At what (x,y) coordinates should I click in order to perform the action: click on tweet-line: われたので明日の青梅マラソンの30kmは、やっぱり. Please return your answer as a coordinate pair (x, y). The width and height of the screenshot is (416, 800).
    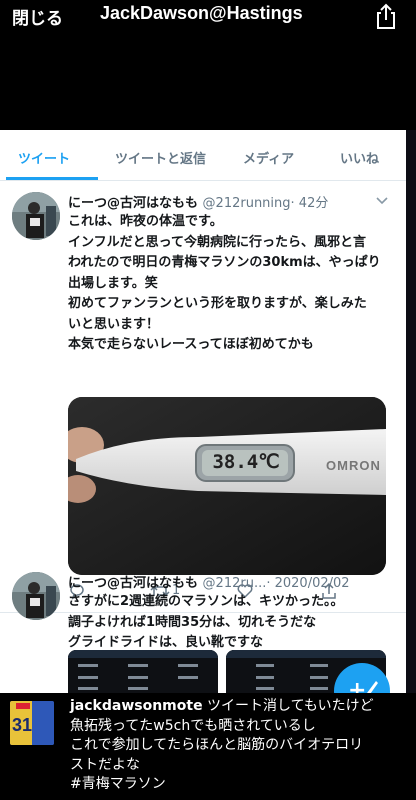
    Looking at the image, I should click on (224, 262).